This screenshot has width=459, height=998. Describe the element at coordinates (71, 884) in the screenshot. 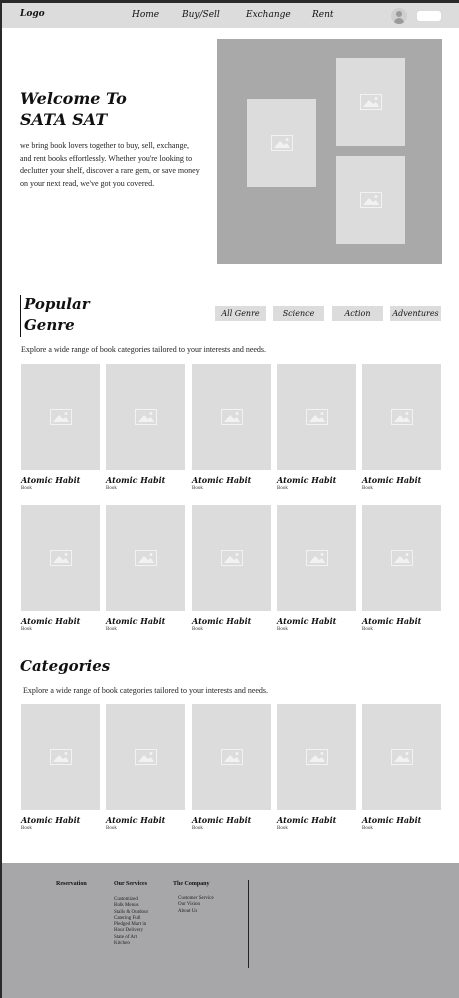

I see `footer-reservation-title: Reservation` at that location.